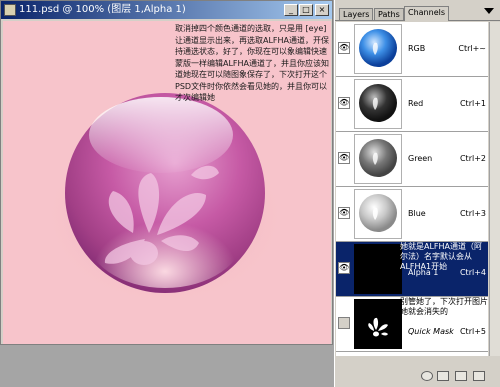 This screenshot has height=387, width=500. What do you see at coordinates (489, 11) in the screenshot?
I see `panel-menu-icon` at bounding box center [489, 11].